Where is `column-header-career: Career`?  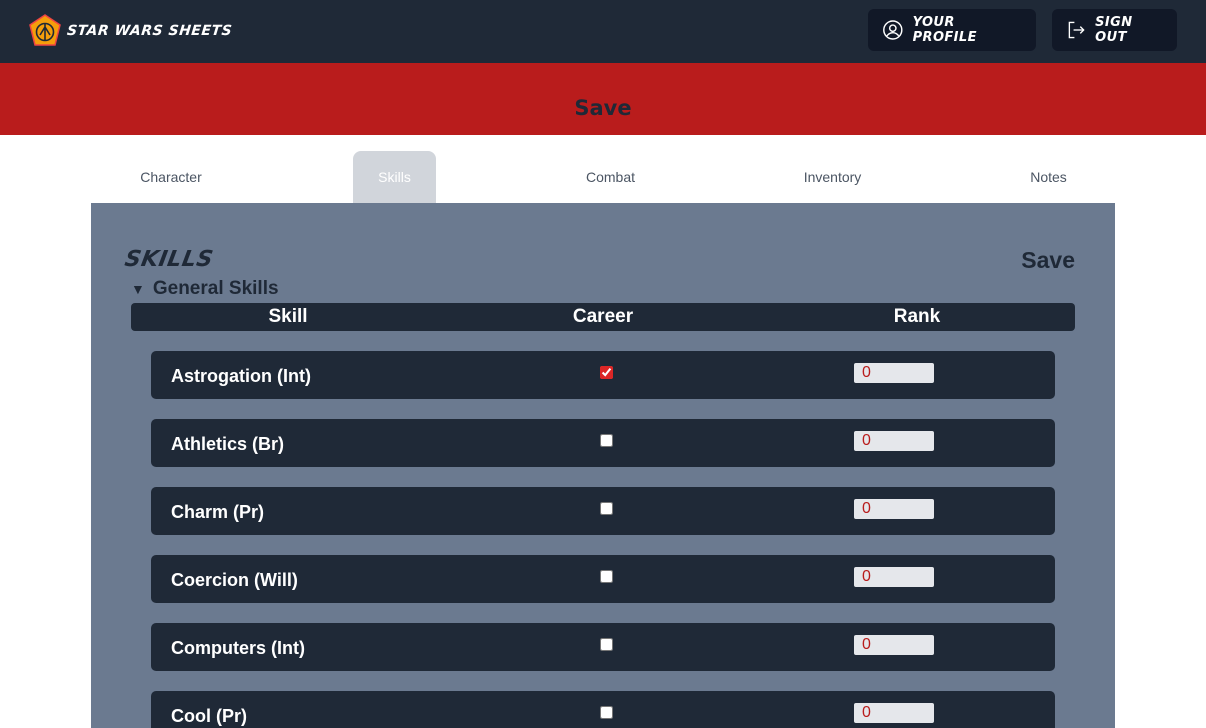
column-header-career: Career is located at coordinates (603, 316).